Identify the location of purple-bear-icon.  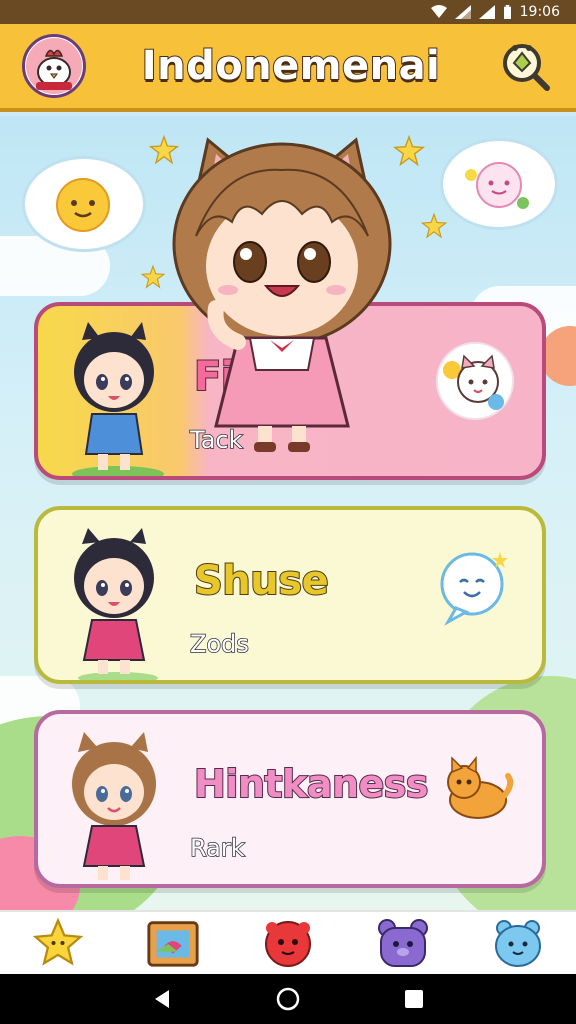
(403, 943).